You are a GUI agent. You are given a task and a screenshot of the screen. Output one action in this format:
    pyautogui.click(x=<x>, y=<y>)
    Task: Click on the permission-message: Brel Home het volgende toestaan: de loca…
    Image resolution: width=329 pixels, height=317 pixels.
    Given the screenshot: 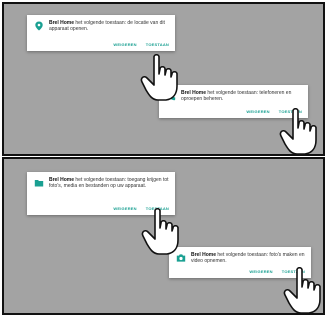 What is the action you would take?
    pyautogui.click(x=107, y=26)
    